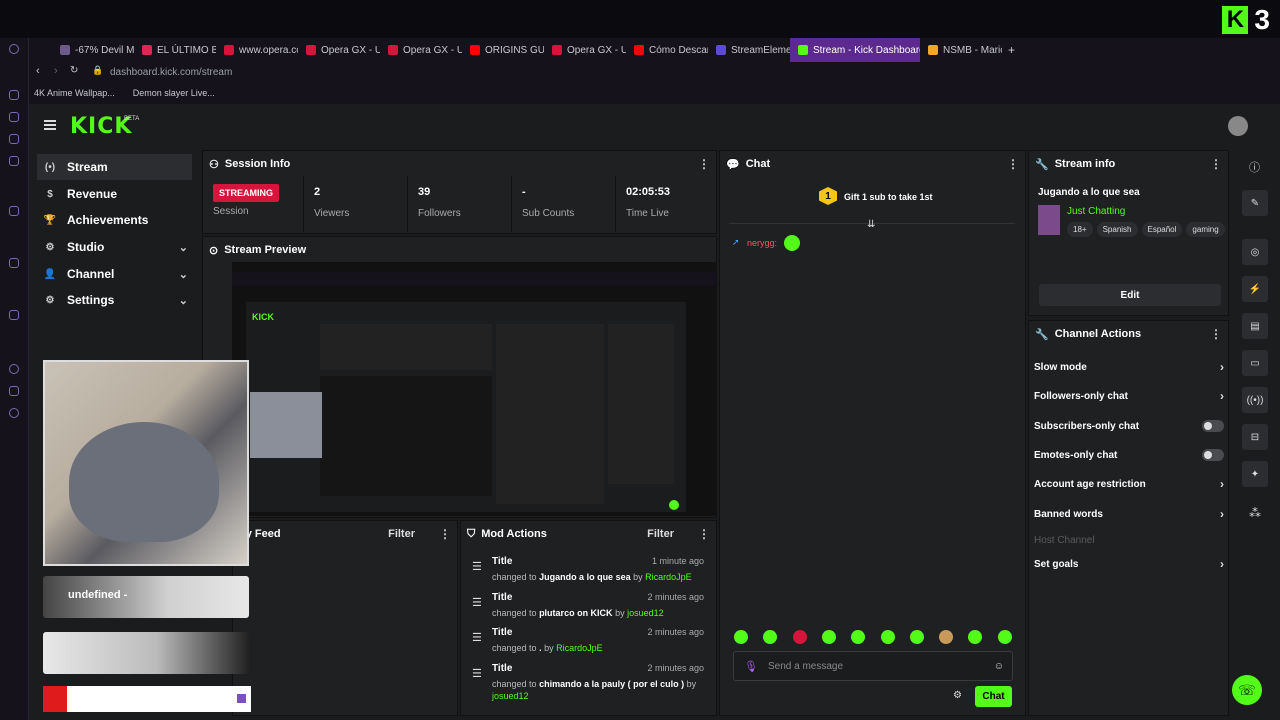 This screenshot has height=720, width=1280. I want to click on stream-tag: Español, so click(1162, 229).